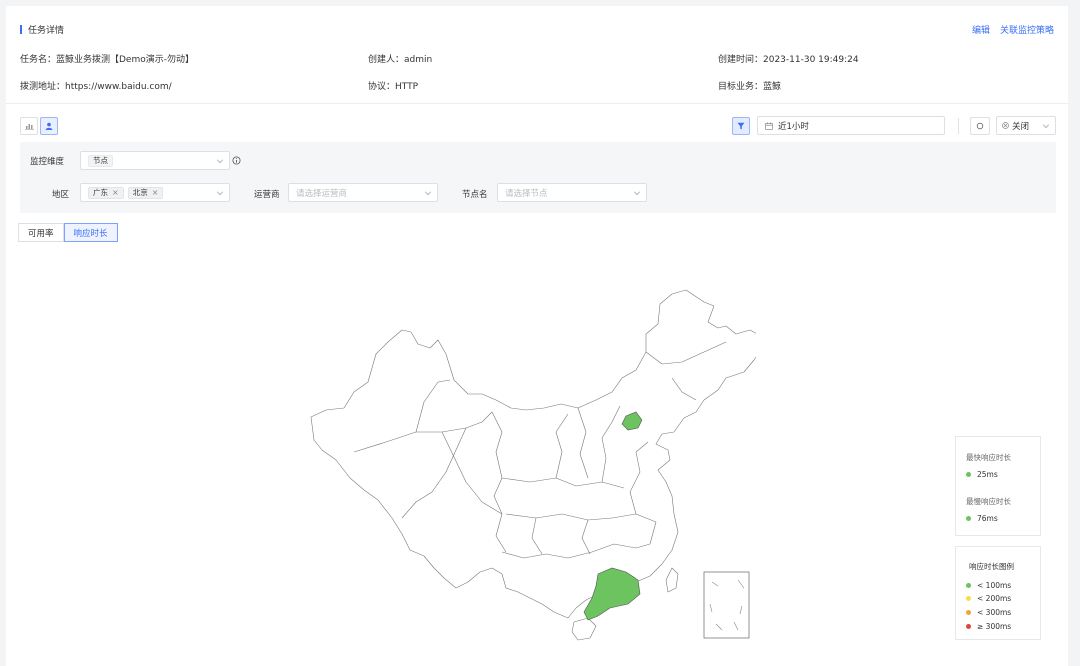 This screenshot has width=1080, height=666. What do you see at coordinates (393, 87) in the screenshot?
I see `protocol: 协议：HTTP` at bounding box center [393, 87].